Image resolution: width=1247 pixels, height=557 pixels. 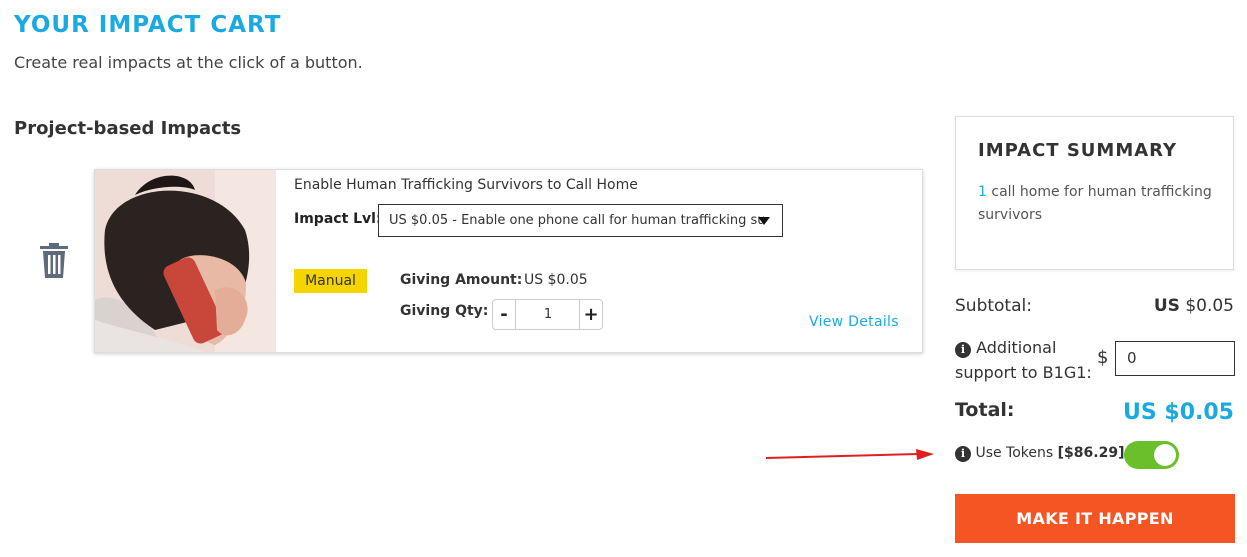 What do you see at coordinates (1078, 150) in the screenshot?
I see `summary-title: IMPACT SUMMARY` at bounding box center [1078, 150].